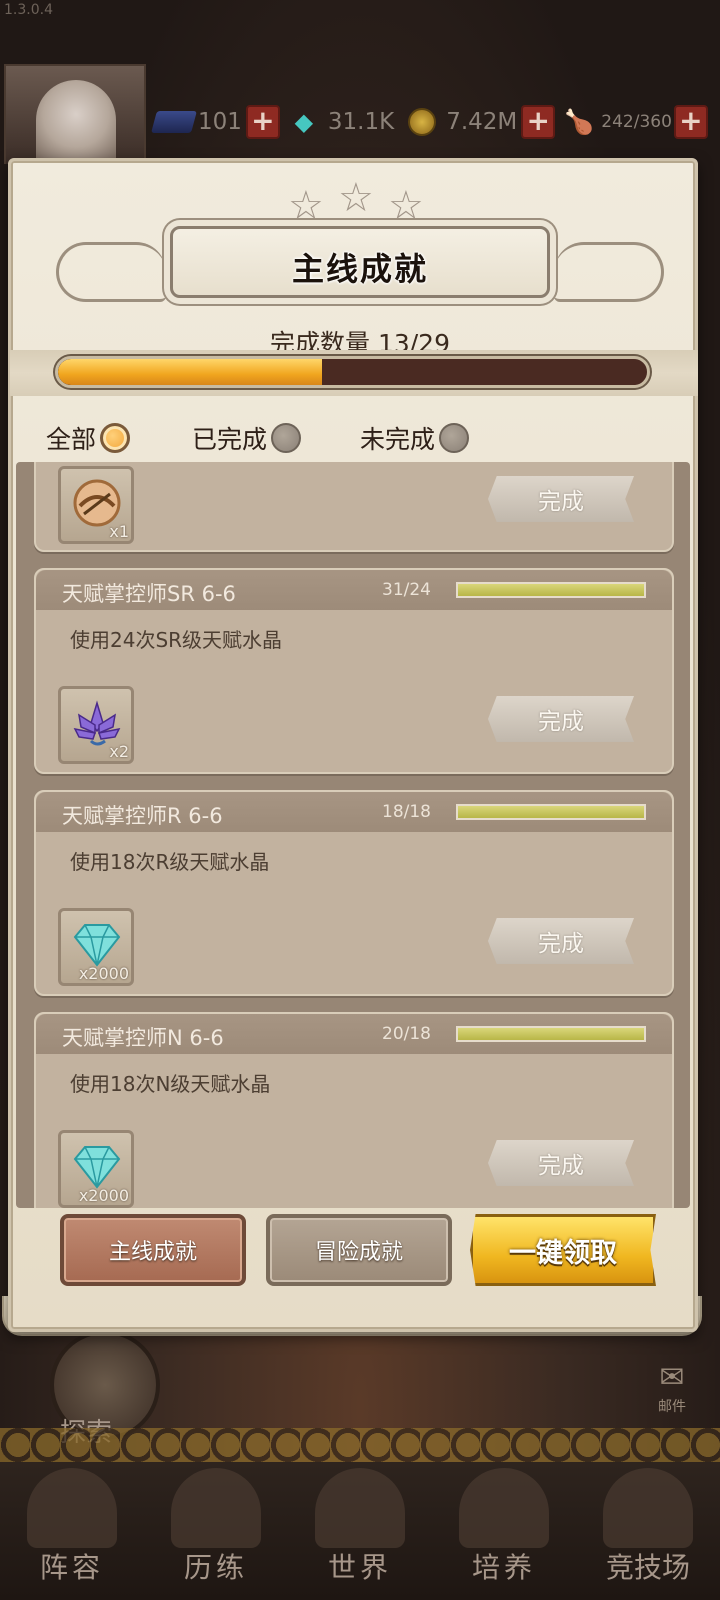 This screenshot has width=720, height=1600. I want to click on filter-completed: 已完成, so click(247, 438).